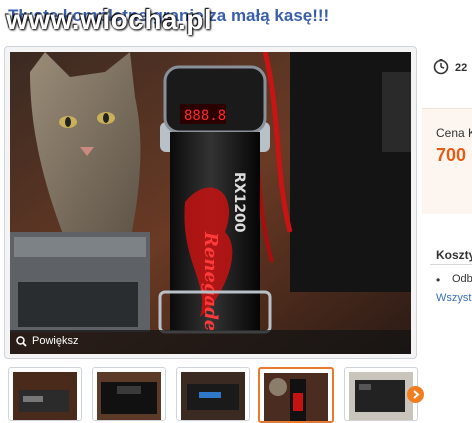  I want to click on thumbnails-next-button, so click(415, 394).